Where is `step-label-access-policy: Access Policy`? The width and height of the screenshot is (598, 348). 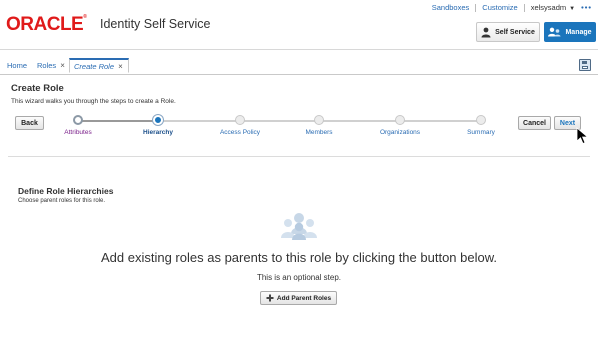
step-label-access-policy: Access Policy is located at coordinates (240, 132).